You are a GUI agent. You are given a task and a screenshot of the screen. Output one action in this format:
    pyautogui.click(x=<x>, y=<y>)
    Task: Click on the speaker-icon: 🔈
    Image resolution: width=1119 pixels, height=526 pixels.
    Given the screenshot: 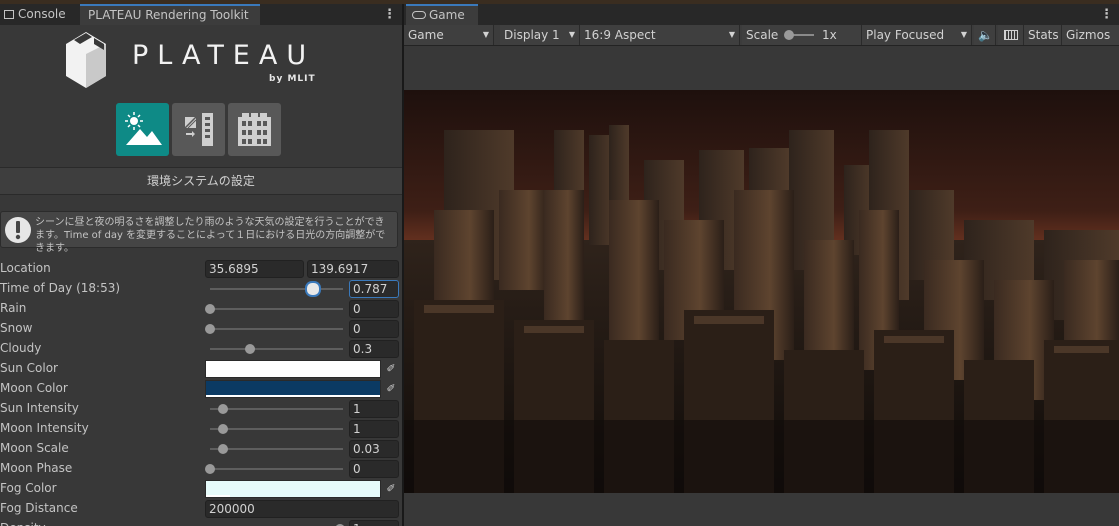 What is the action you would take?
    pyautogui.click(x=985, y=35)
    